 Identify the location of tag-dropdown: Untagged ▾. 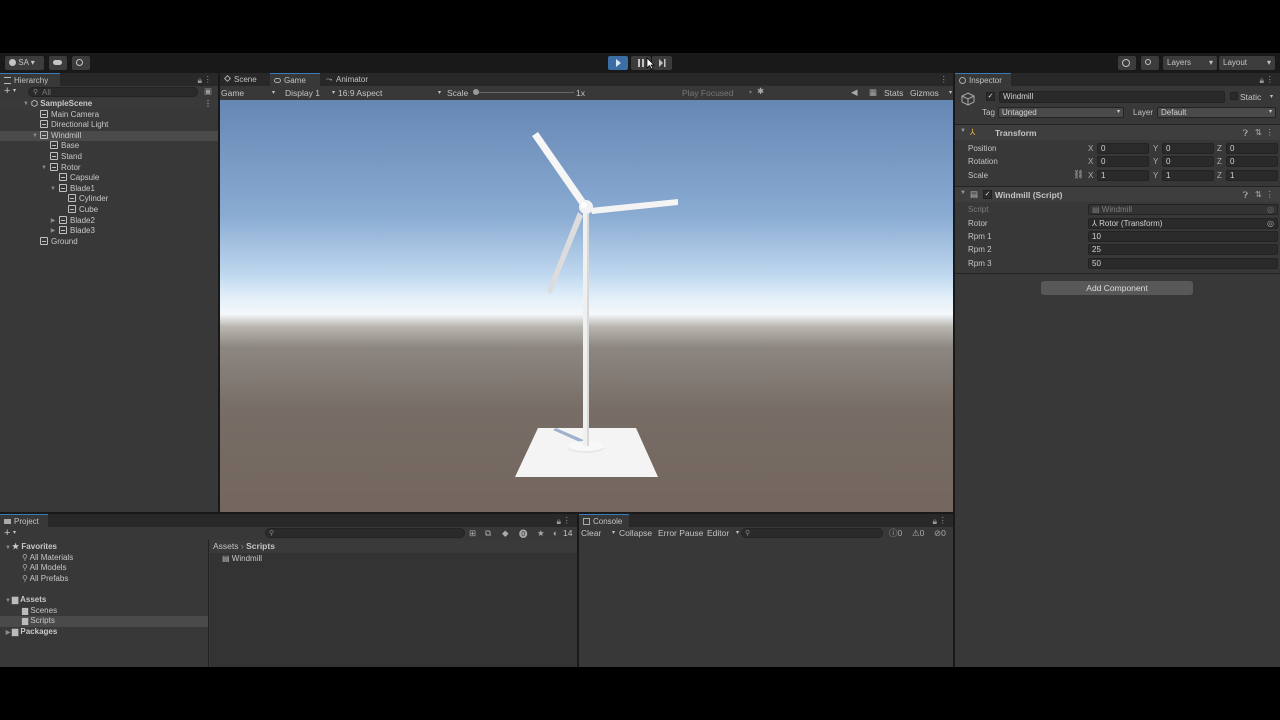
(1061, 112).